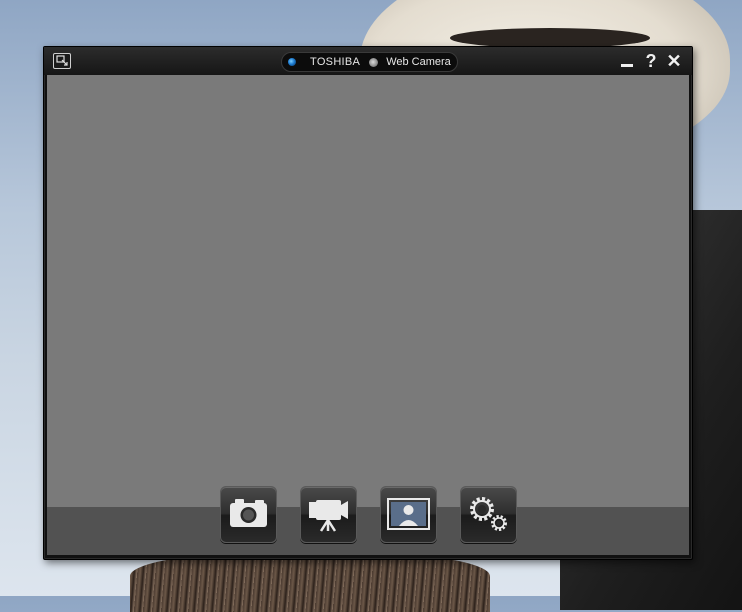 This screenshot has width=742, height=612. I want to click on settings-gears-icon, so click(488, 514).